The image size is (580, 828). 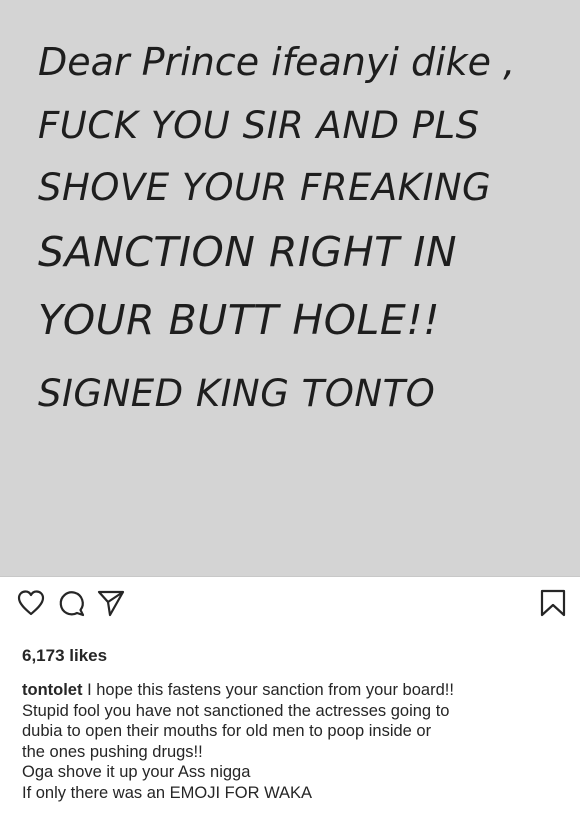 What do you see at coordinates (239, 320) in the screenshot?
I see `post-image-text-line: YOUR BUTT HOLE!!` at bounding box center [239, 320].